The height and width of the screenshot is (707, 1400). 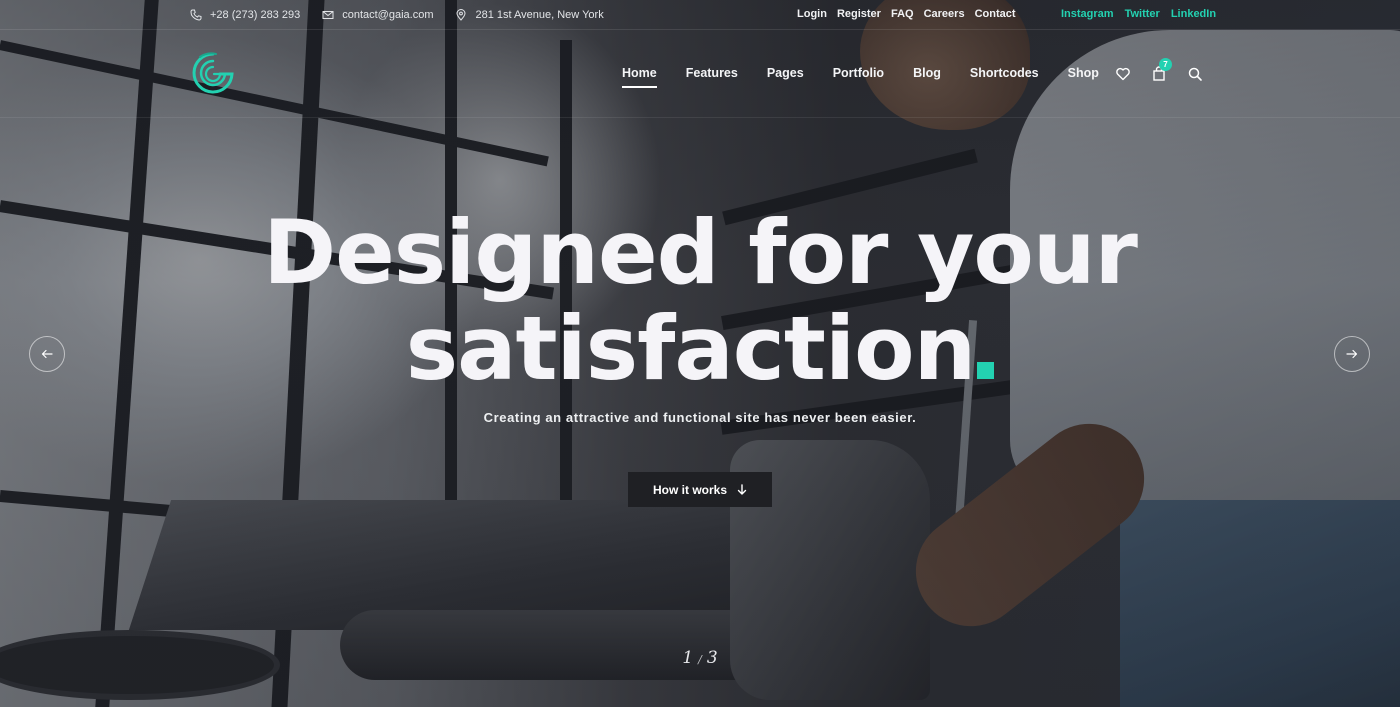 What do you see at coordinates (539, 15) in the screenshot?
I see `address-text: 281 1st Avenue, New York` at bounding box center [539, 15].